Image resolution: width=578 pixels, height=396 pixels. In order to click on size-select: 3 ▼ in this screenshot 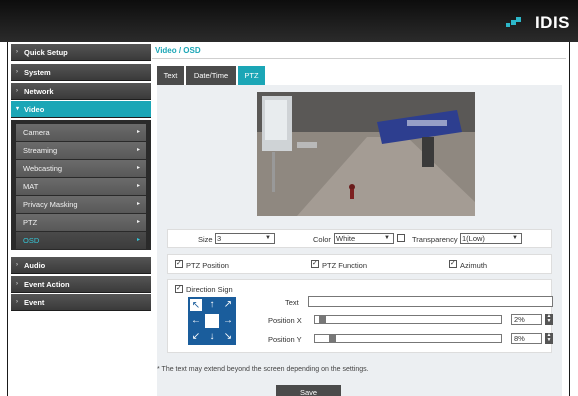, I will do `click(245, 238)`.